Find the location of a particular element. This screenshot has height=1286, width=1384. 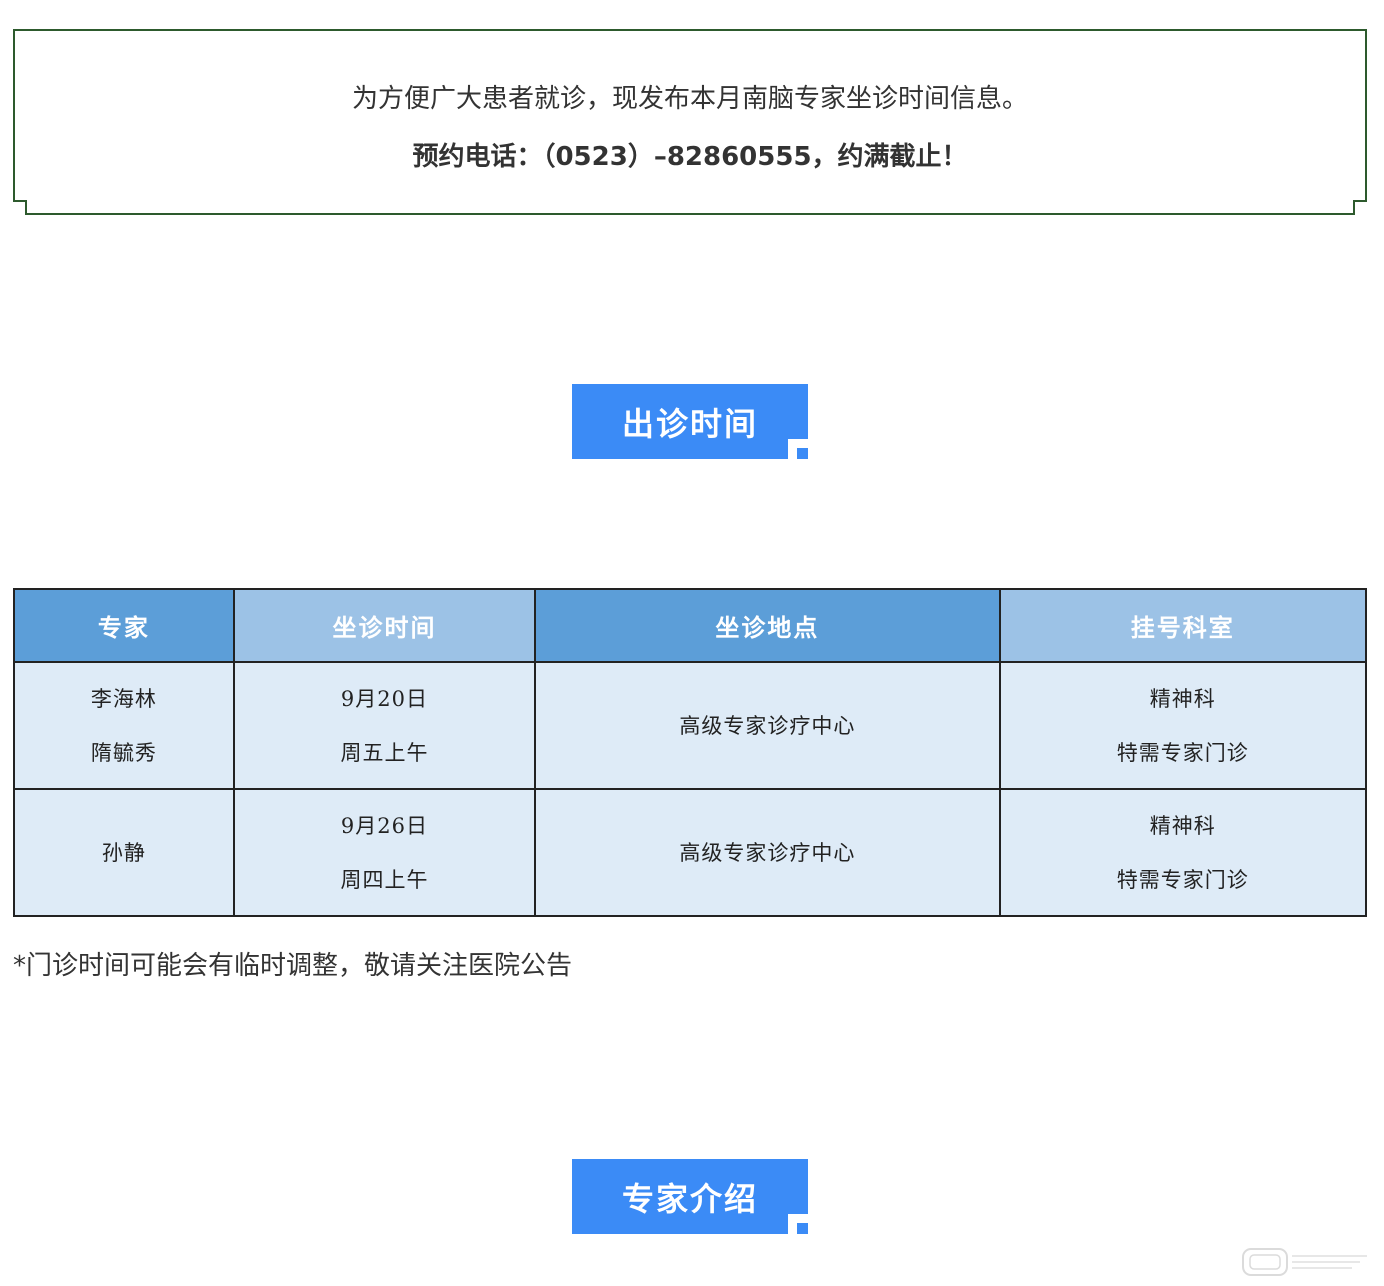

watermark-logo-icon is located at coordinates (1304, 1262).